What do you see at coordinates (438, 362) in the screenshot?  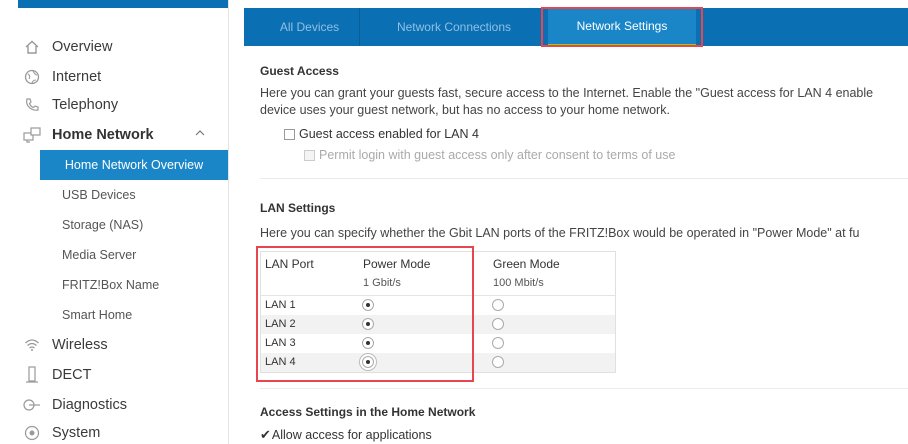 I see `table-row: LAN 4` at bounding box center [438, 362].